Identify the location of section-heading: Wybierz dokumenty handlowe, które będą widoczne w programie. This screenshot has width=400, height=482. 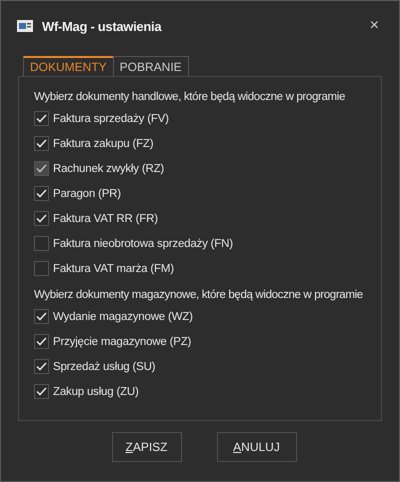
(190, 97).